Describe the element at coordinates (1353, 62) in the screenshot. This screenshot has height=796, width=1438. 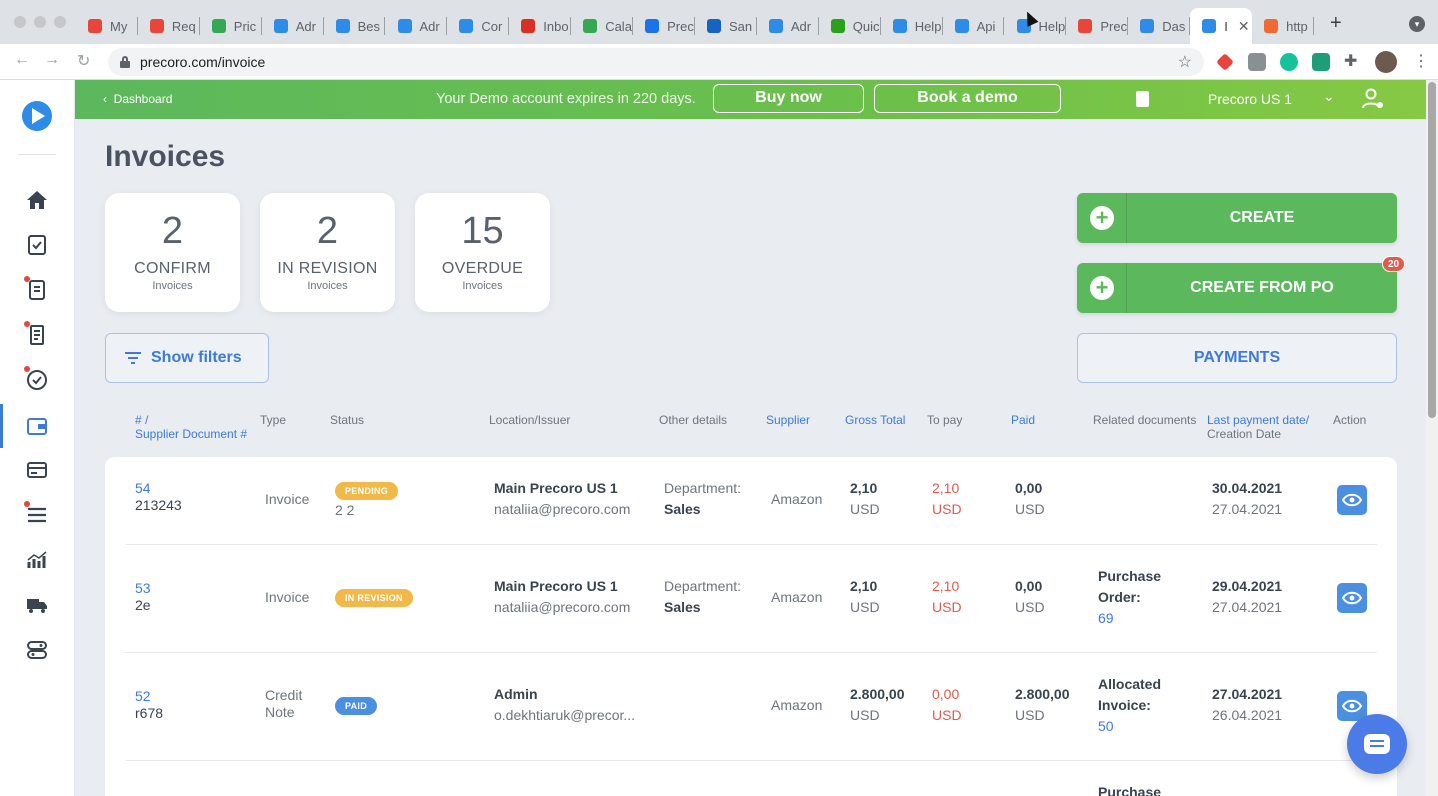
I see `extensions-puzzle-icon: ✚` at that location.